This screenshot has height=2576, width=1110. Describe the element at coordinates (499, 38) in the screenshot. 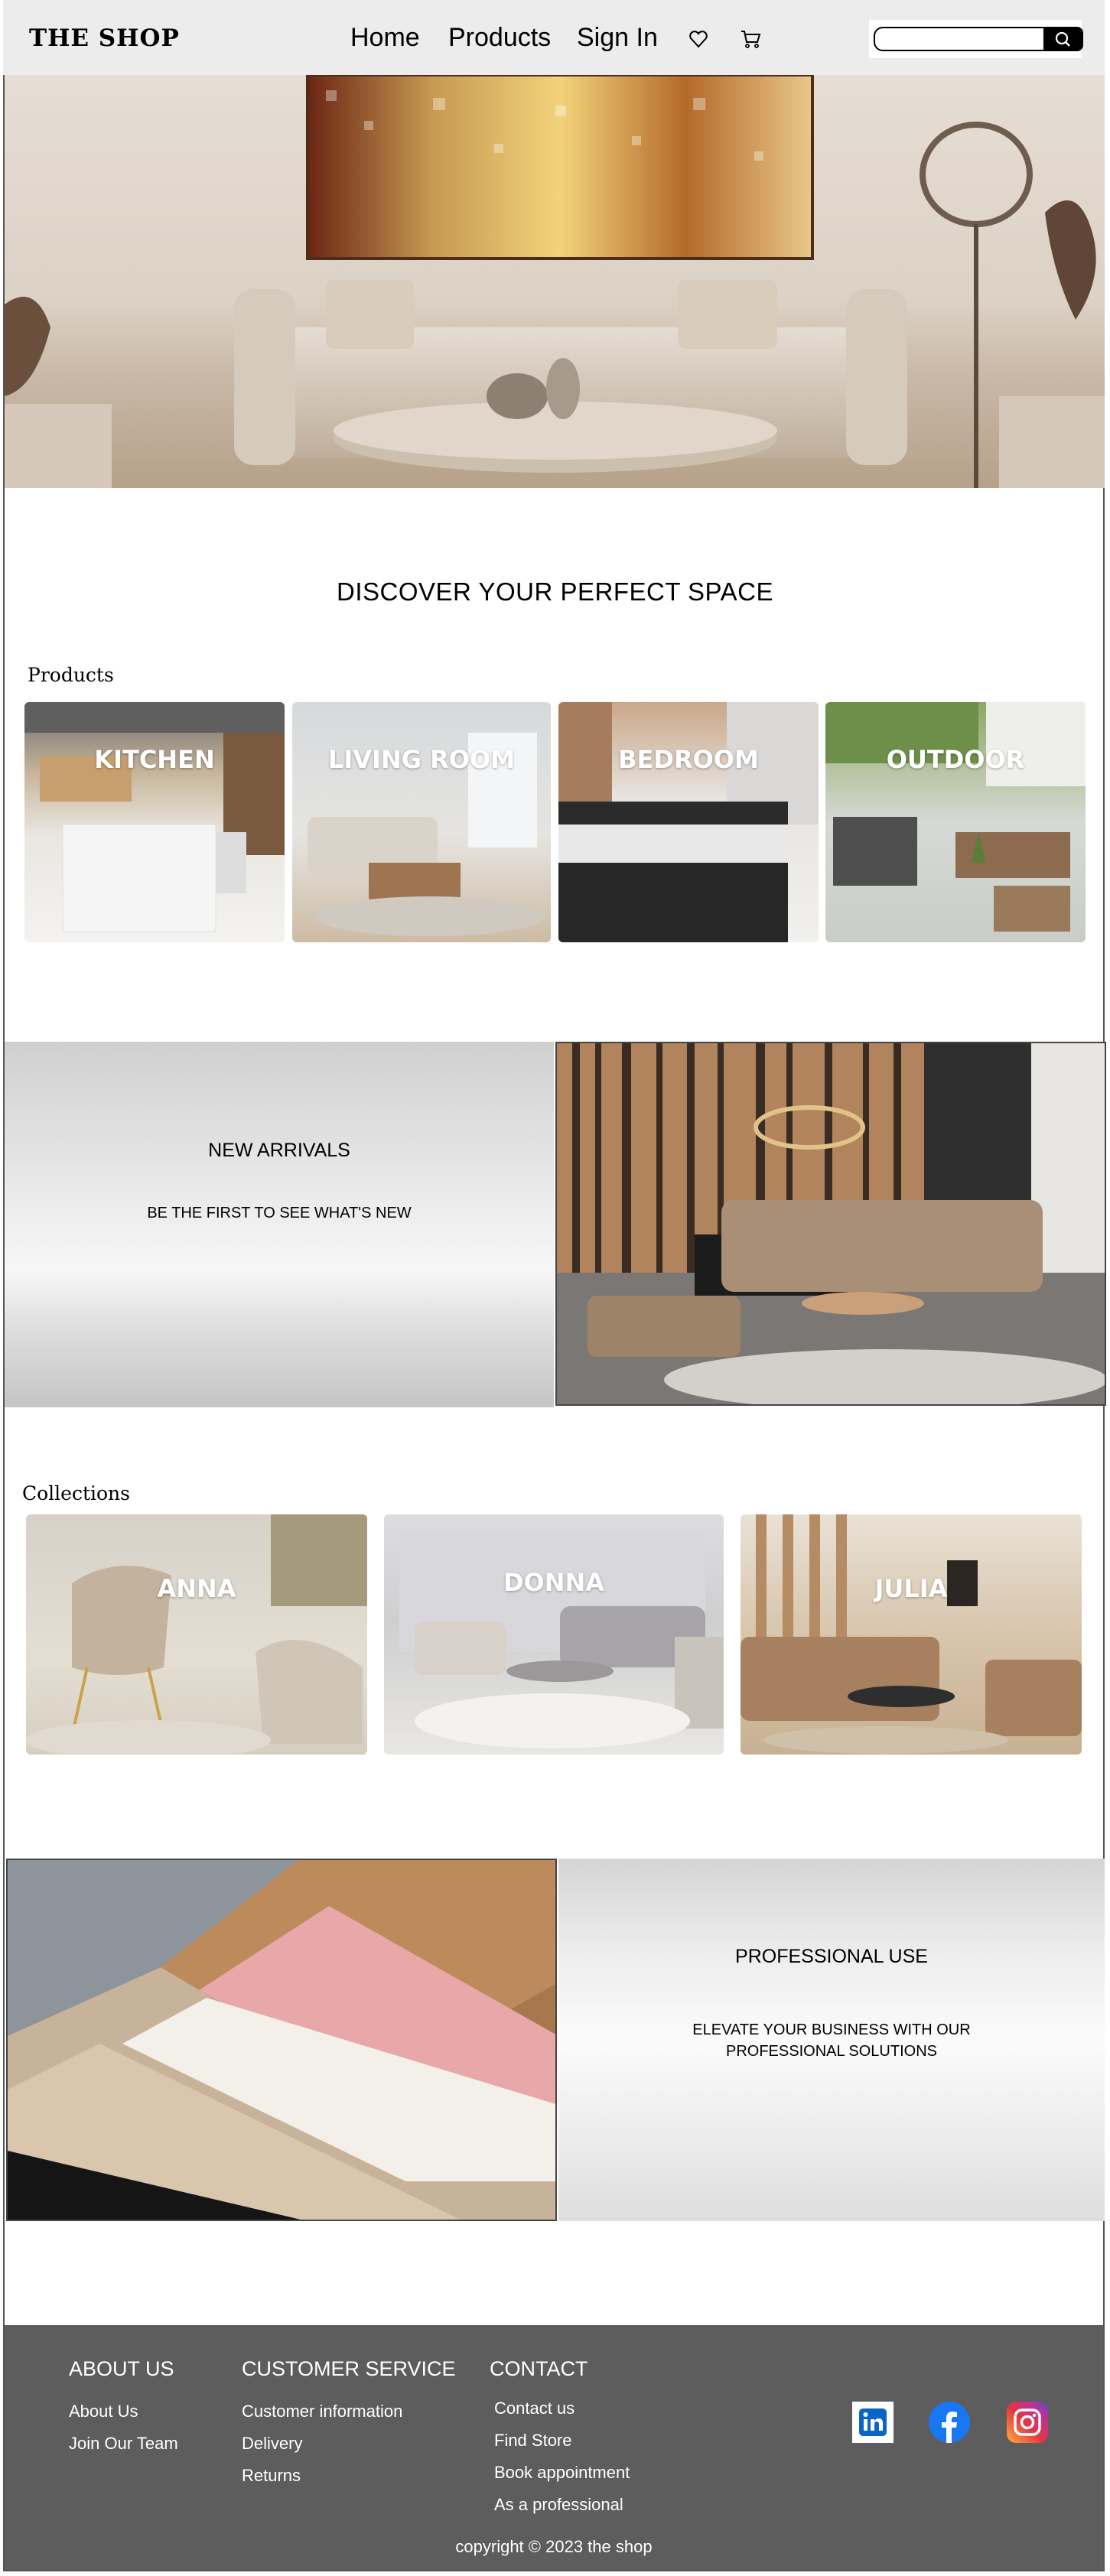

I see `nav-products: Products` at that location.